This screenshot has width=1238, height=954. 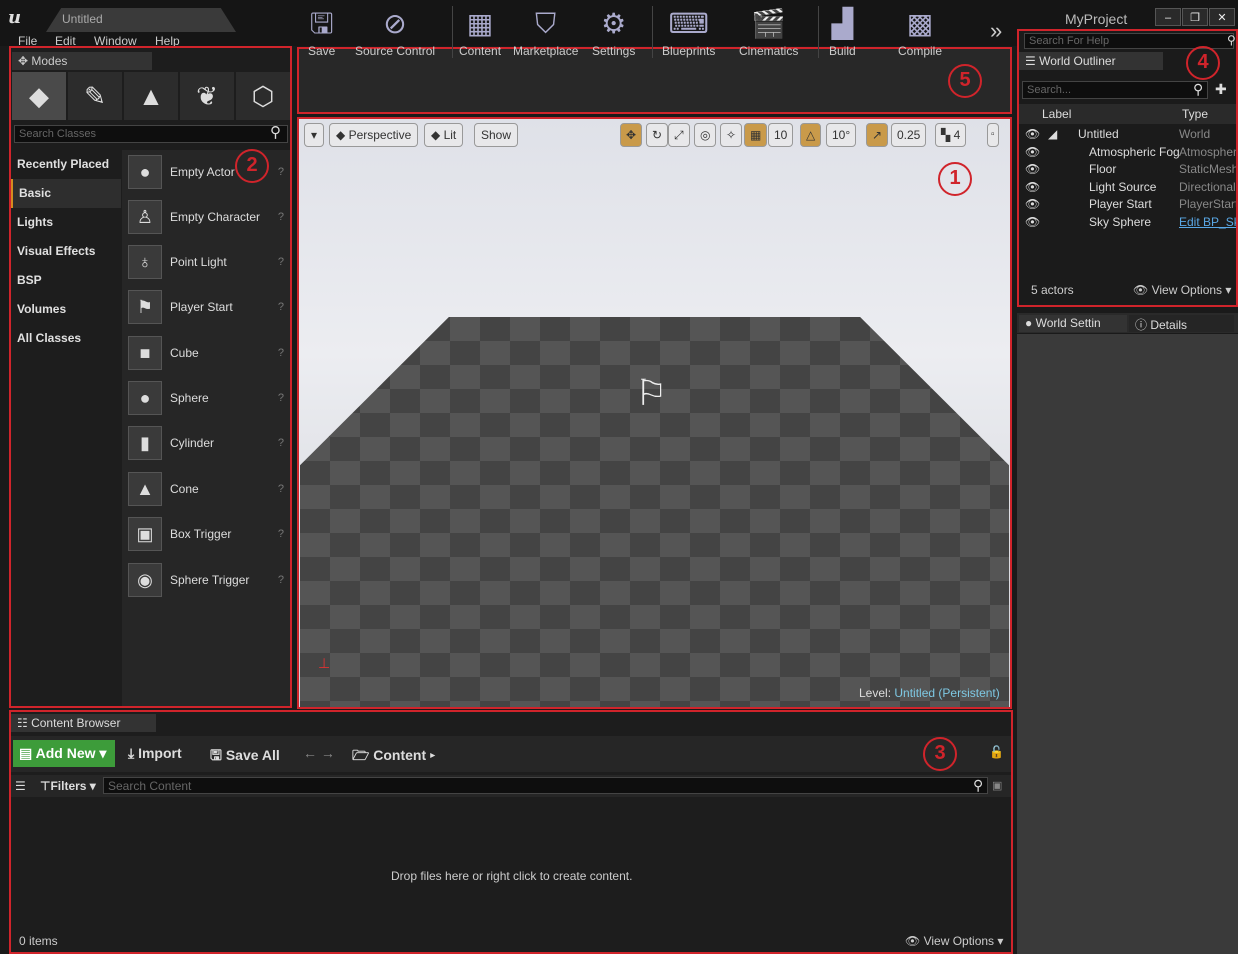 I want to click on category-volumes: Volumes, so click(x=66, y=309).